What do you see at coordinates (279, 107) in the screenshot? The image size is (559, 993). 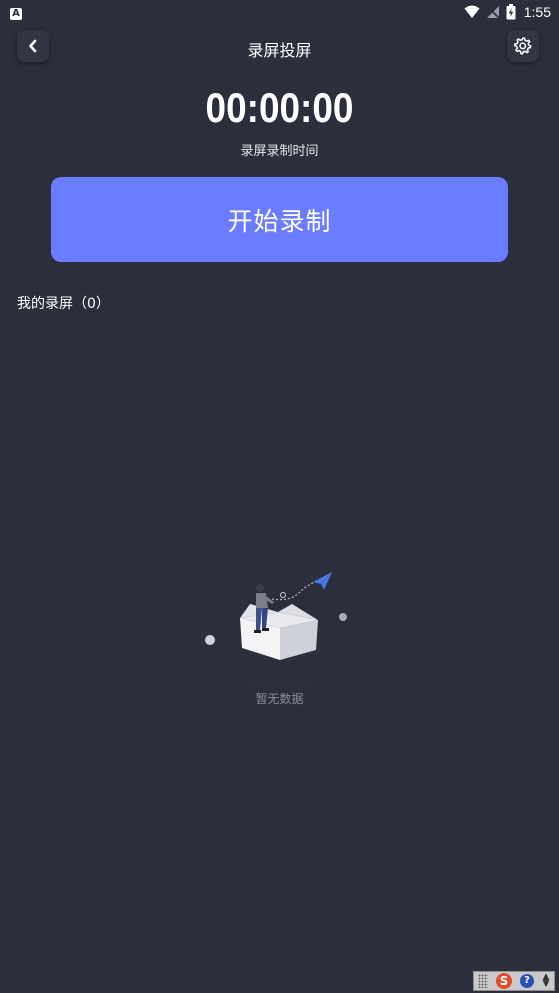 I see `recording-timer: 00:00:00` at bounding box center [279, 107].